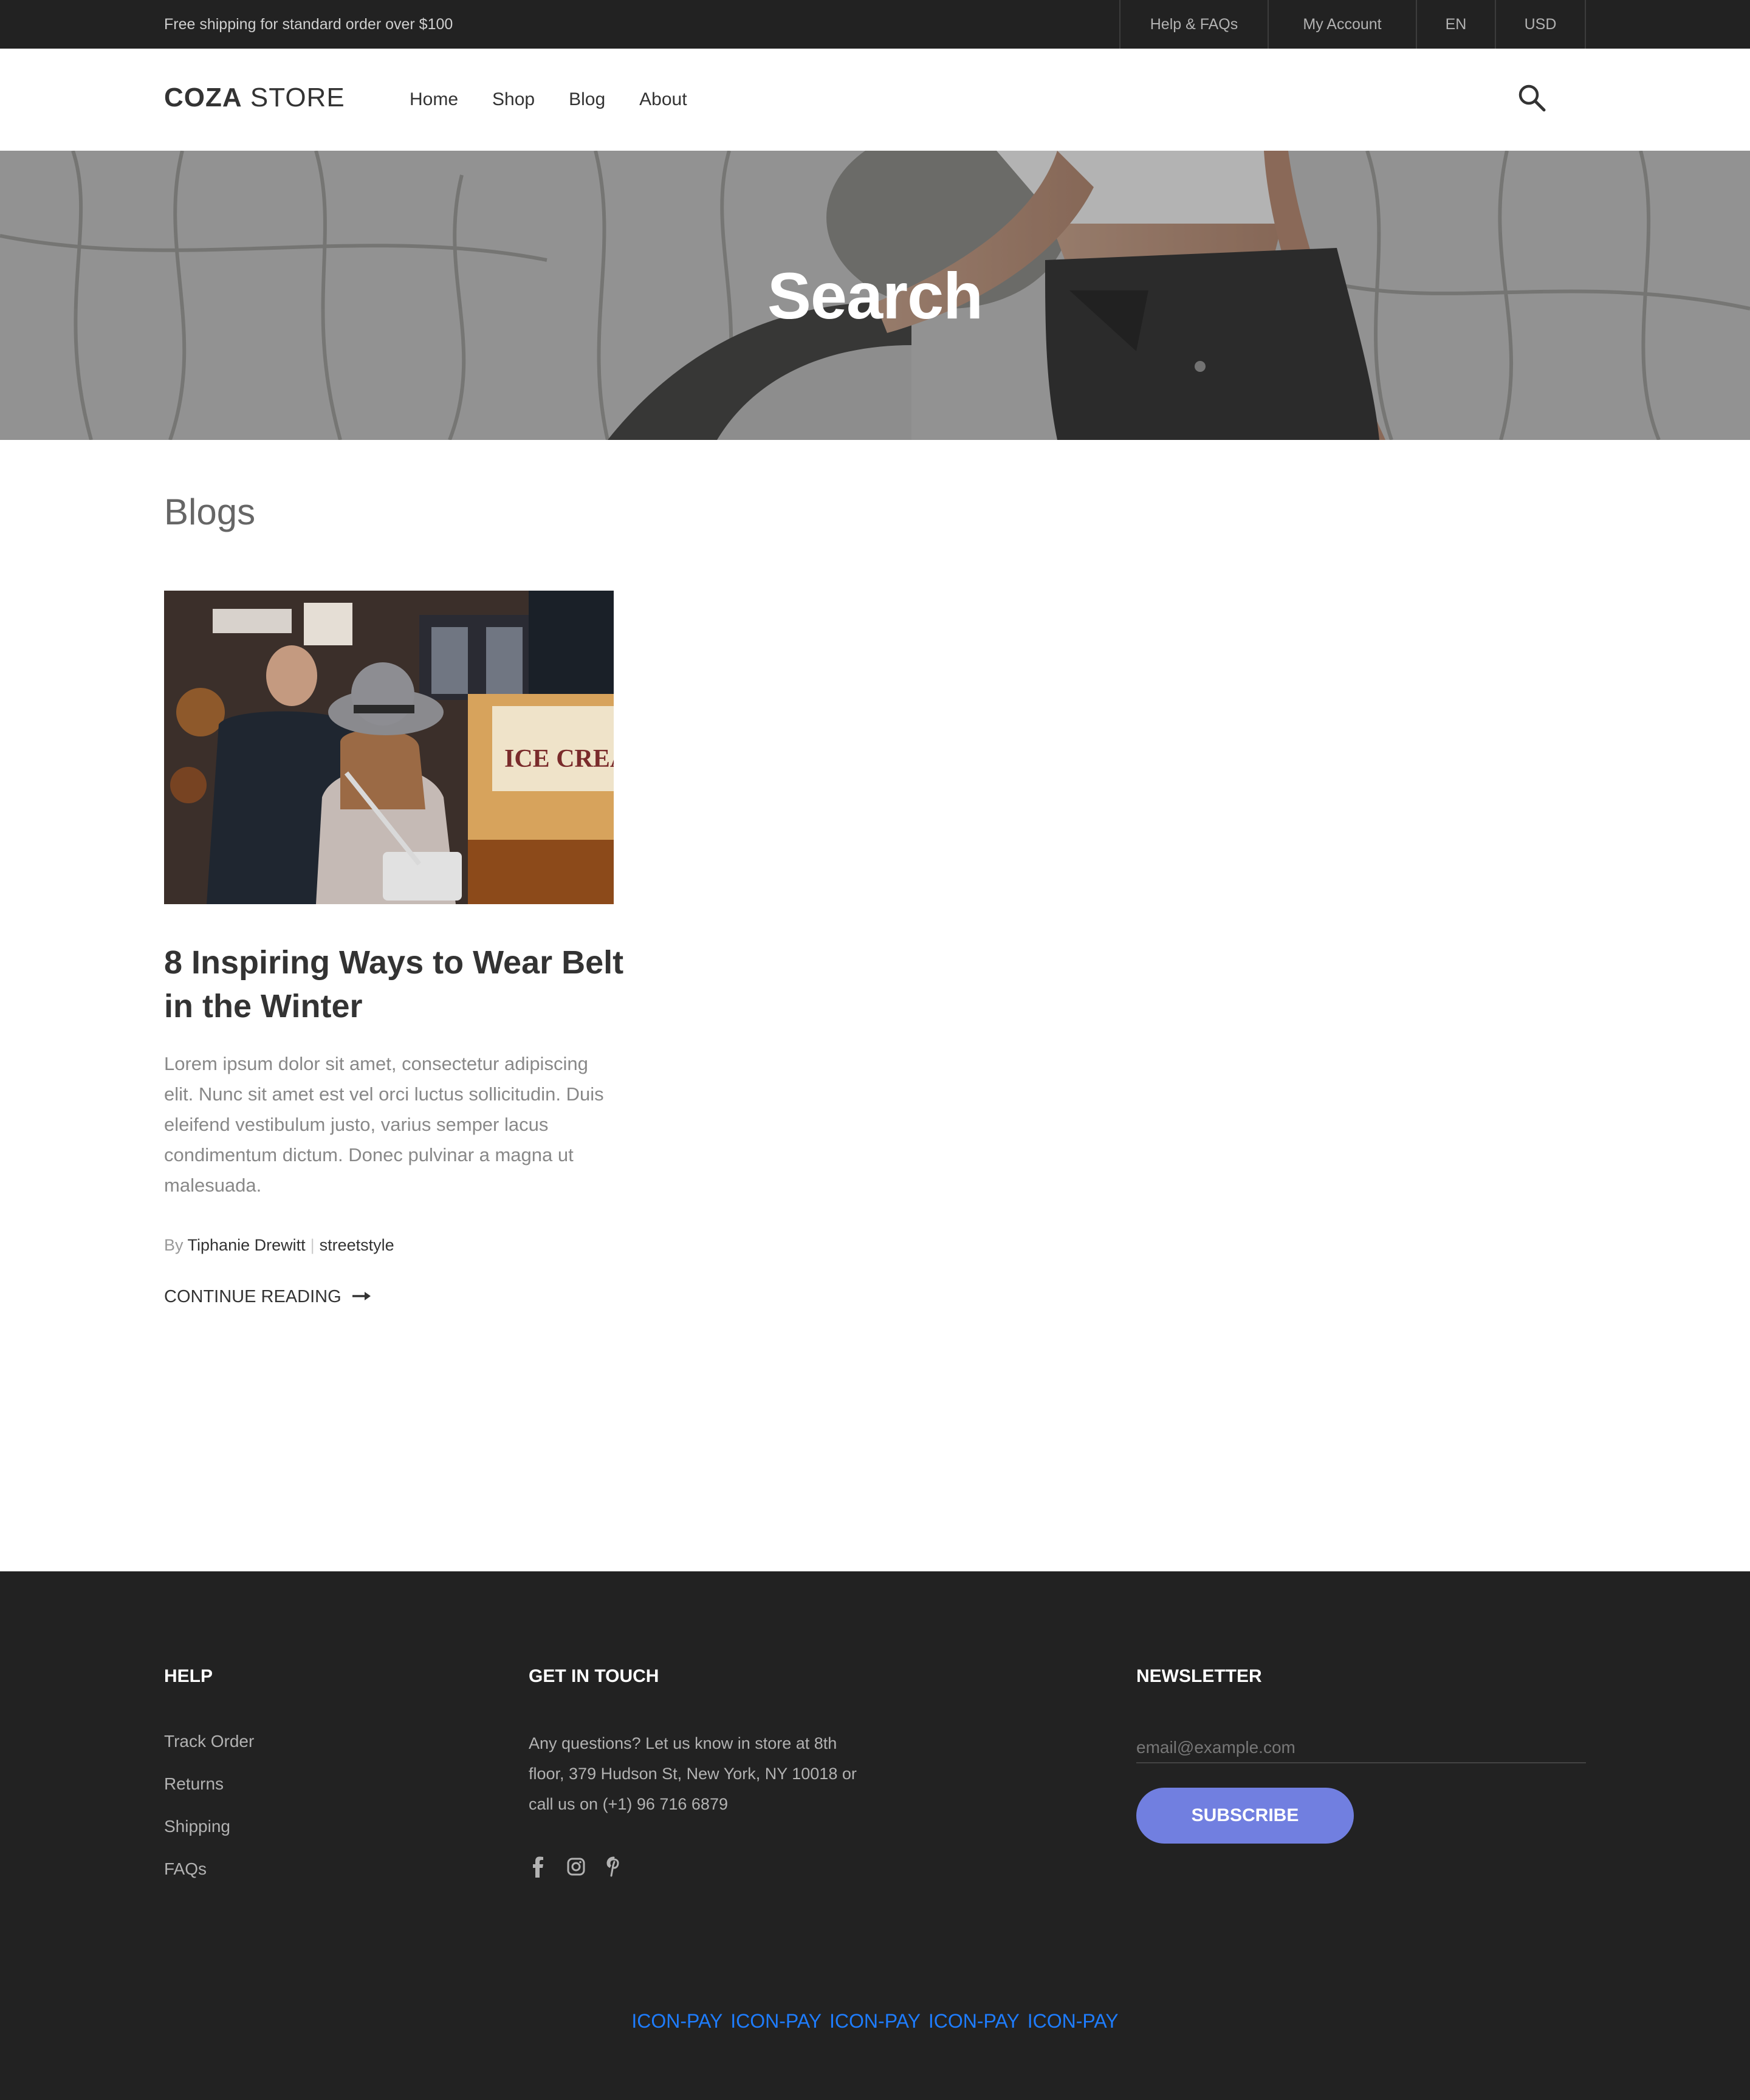 This screenshot has height=2100, width=1750. Describe the element at coordinates (188, 1676) in the screenshot. I see `help-heading: HELP` at that location.